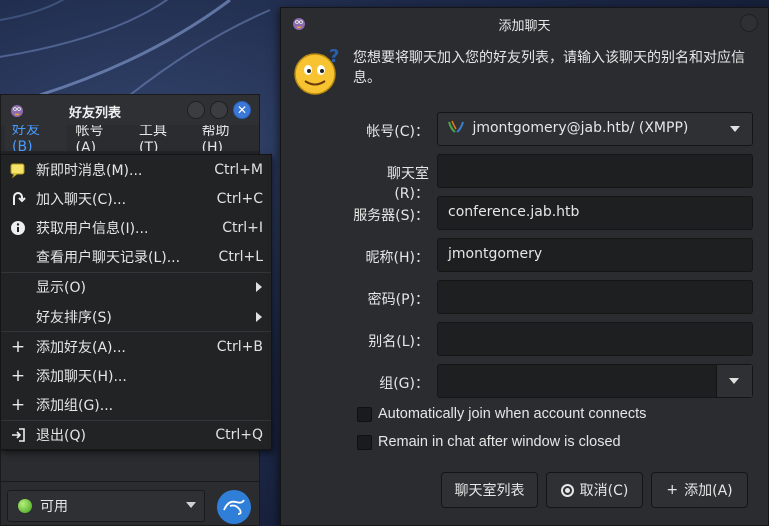 This screenshot has width=769, height=526. Describe the element at coordinates (25, 506) in the screenshot. I see `available-status-icon` at that location.